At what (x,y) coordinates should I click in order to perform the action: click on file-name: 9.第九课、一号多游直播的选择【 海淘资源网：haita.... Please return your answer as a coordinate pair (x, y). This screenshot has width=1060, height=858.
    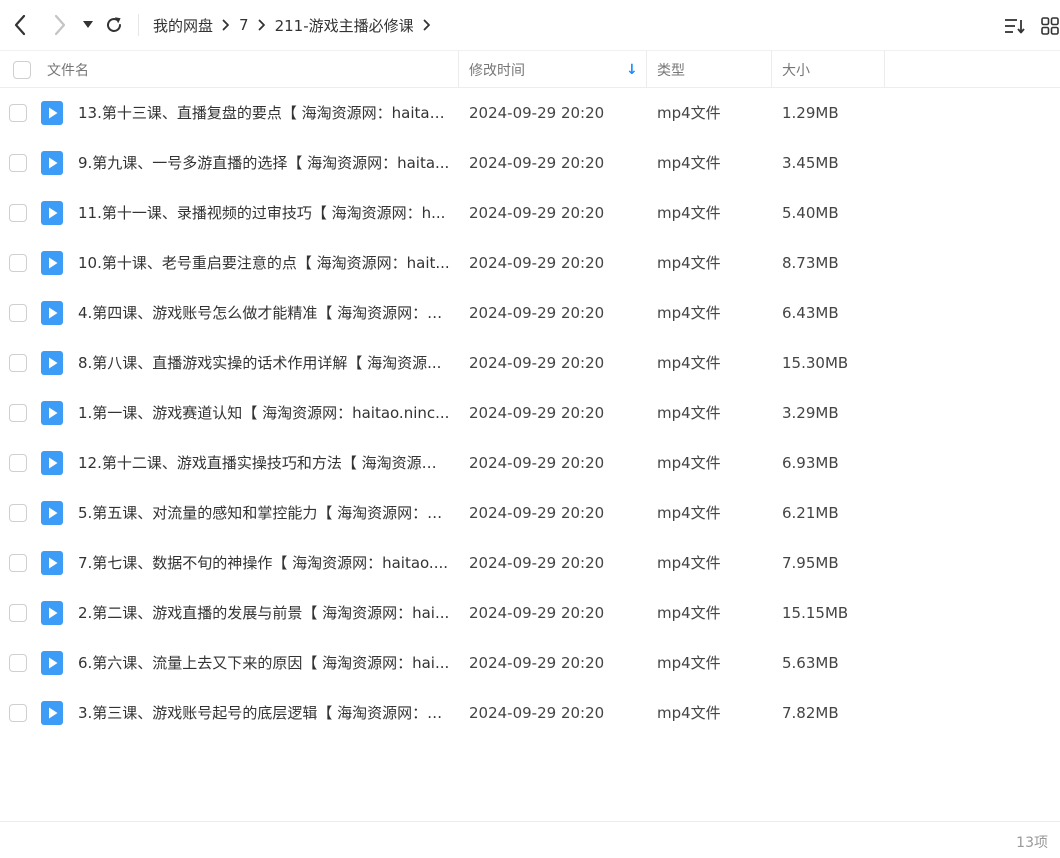
    Looking at the image, I should click on (264, 163).